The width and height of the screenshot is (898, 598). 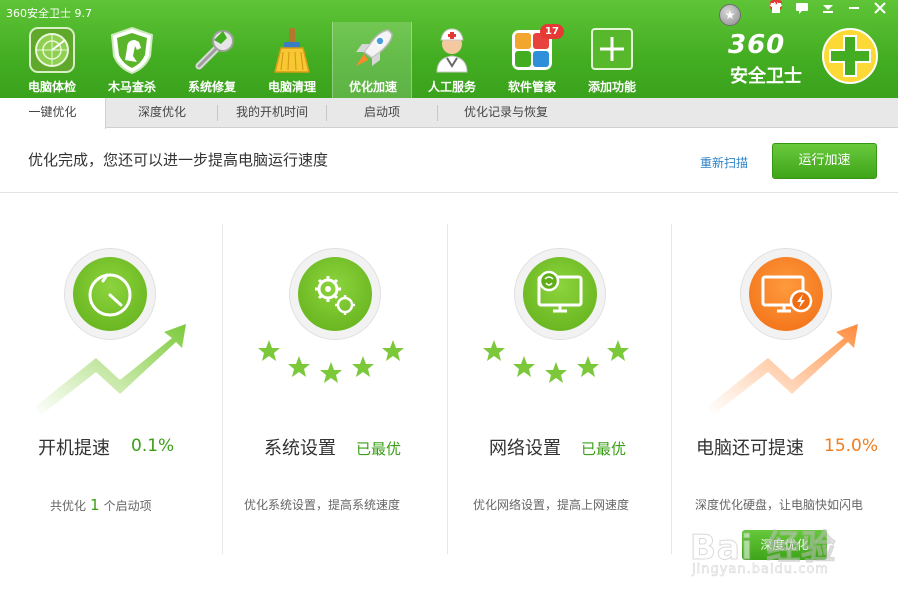 I want to click on card-value: 0.1%, so click(x=153, y=446).